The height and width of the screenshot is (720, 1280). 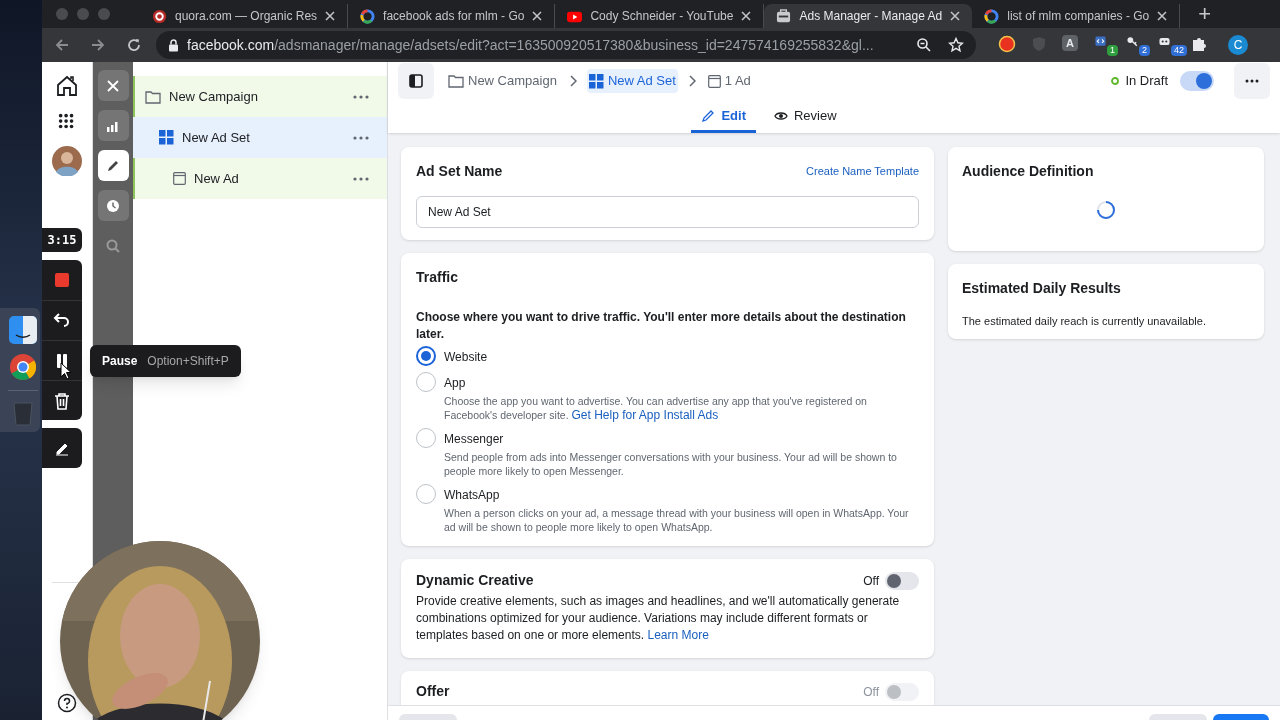 What do you see at coordinates (433, 691) in the screenshot?
I see `section-title: Offer` at bounding box center [433, 691].